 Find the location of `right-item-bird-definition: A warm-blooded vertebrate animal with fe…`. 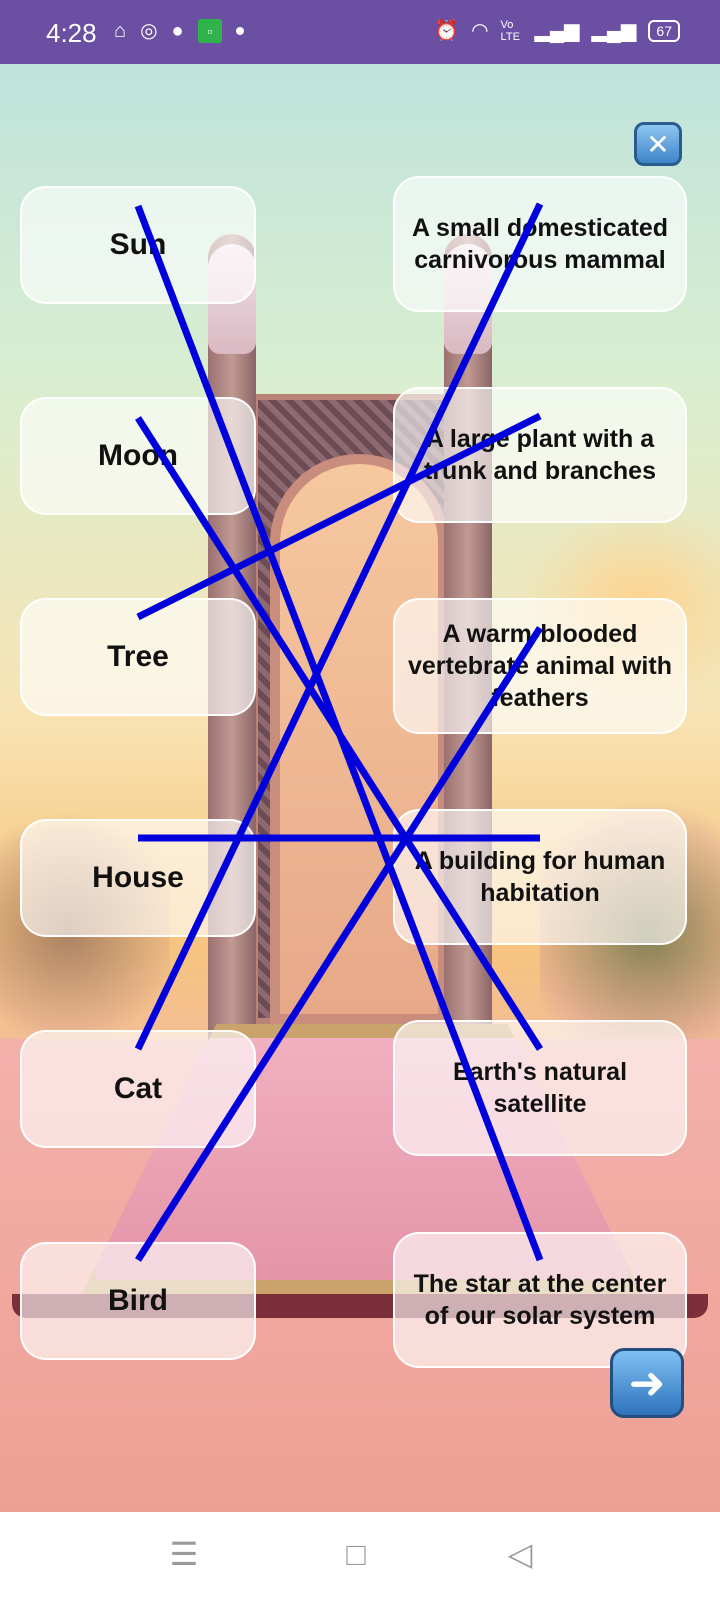

right-item-bird-definition: A warm-blooded vertebrate animal with fe… is located at coordinates (540, 666).